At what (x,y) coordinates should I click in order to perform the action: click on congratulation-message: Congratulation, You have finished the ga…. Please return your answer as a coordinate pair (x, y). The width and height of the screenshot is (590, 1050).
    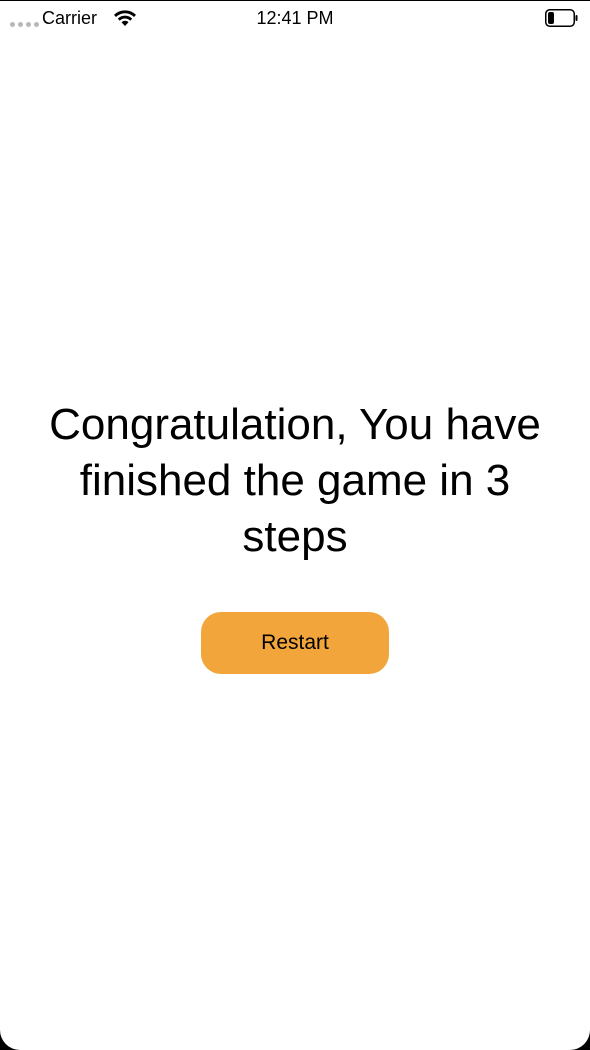
    Looking at the image, I should click on (295, 480).